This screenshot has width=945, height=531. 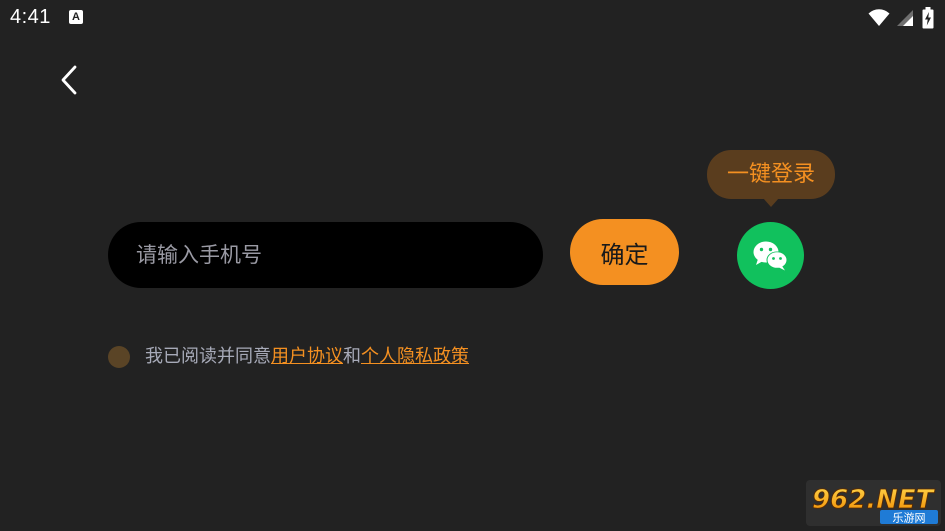 I want to click on privacy-policy-link: 个人隐私政策, so click(x=415, y=356).